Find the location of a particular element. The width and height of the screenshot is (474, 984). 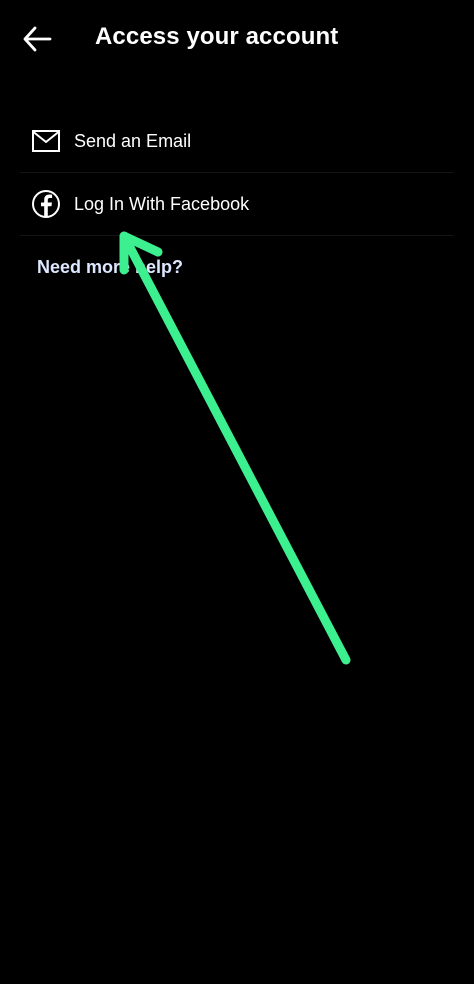

header: Access your account is located at coordinates (237, 39).